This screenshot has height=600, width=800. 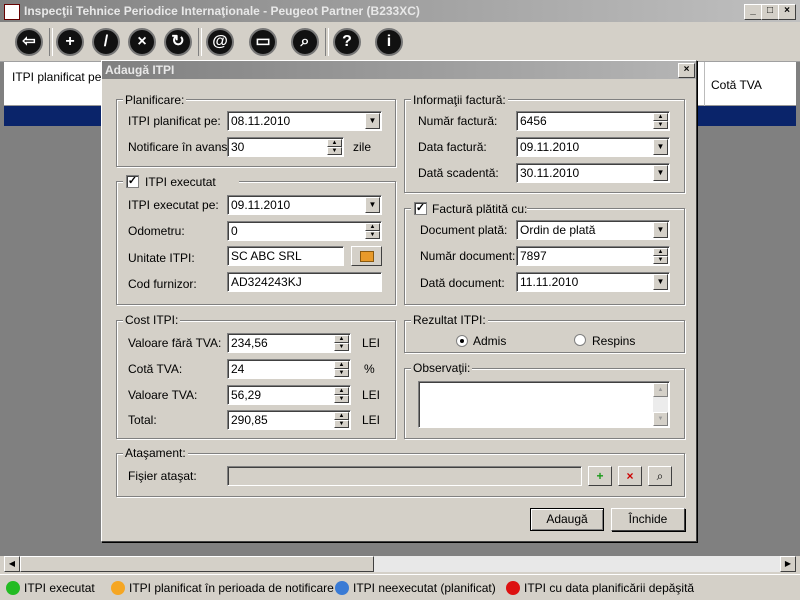 I want to click on remove-attachment-icon: ×, so click(x=630, y=476).